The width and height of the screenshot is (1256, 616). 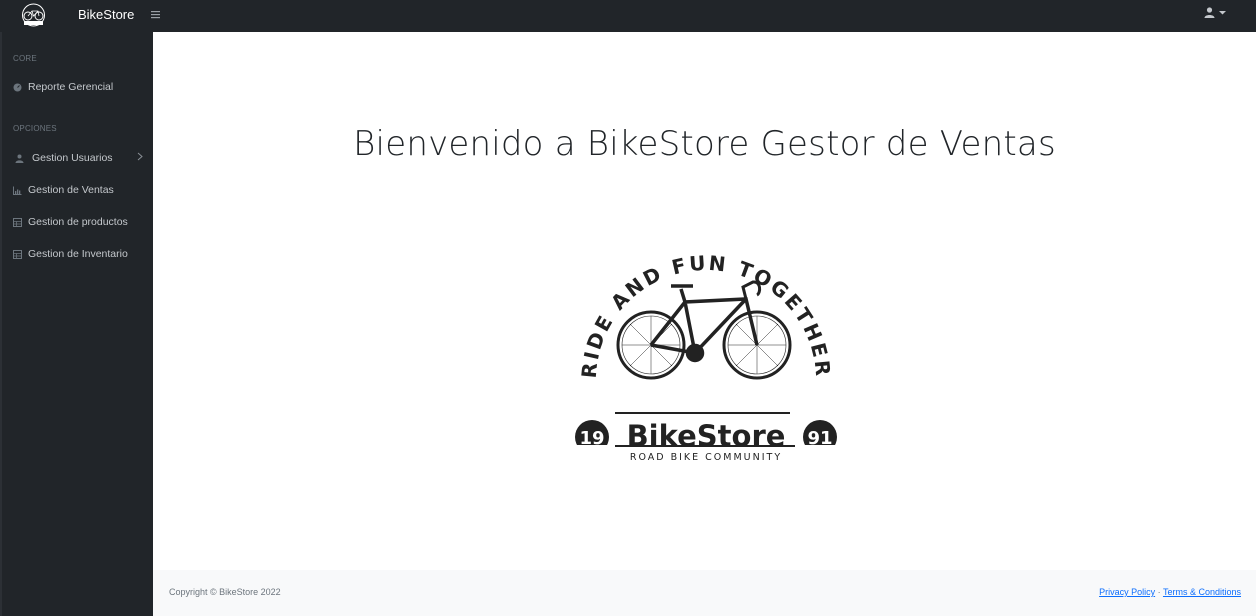 What do you see at coordinates (71, 87) in the screenshot?
I see `sidebar-item-label: Reporte Gerencial` at bounding box center [71, 87].